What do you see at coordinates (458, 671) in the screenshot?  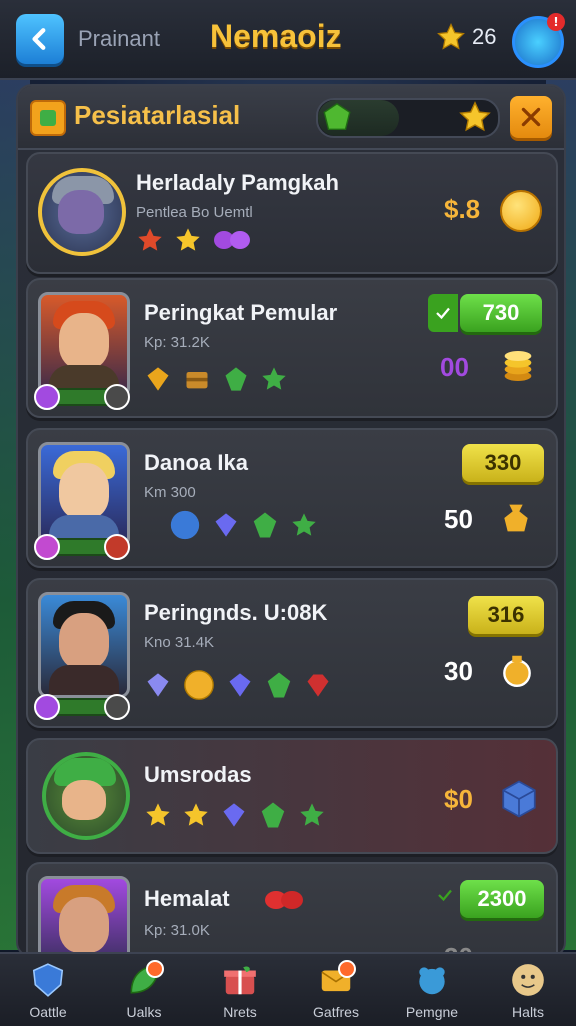 I see `reward-value: 30` at bounding box center [458, 671].